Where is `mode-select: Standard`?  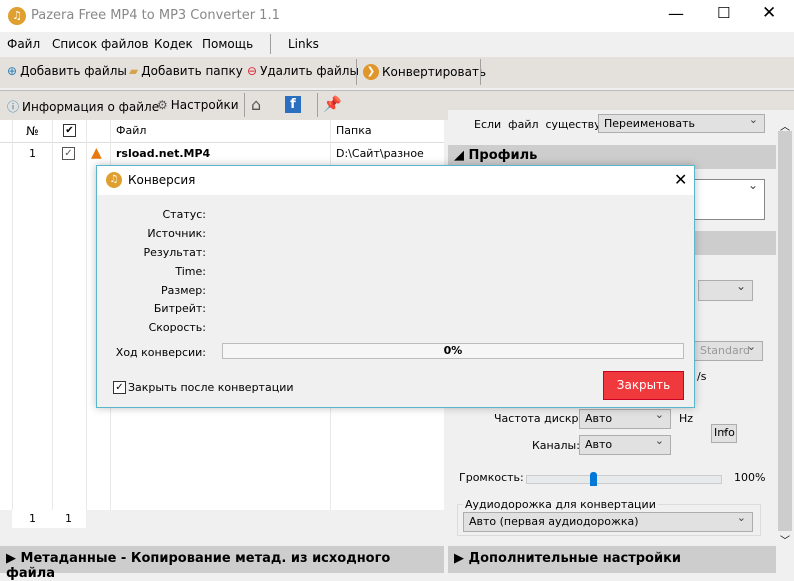 mode-select: Standard is located at coordinates (728, 350).